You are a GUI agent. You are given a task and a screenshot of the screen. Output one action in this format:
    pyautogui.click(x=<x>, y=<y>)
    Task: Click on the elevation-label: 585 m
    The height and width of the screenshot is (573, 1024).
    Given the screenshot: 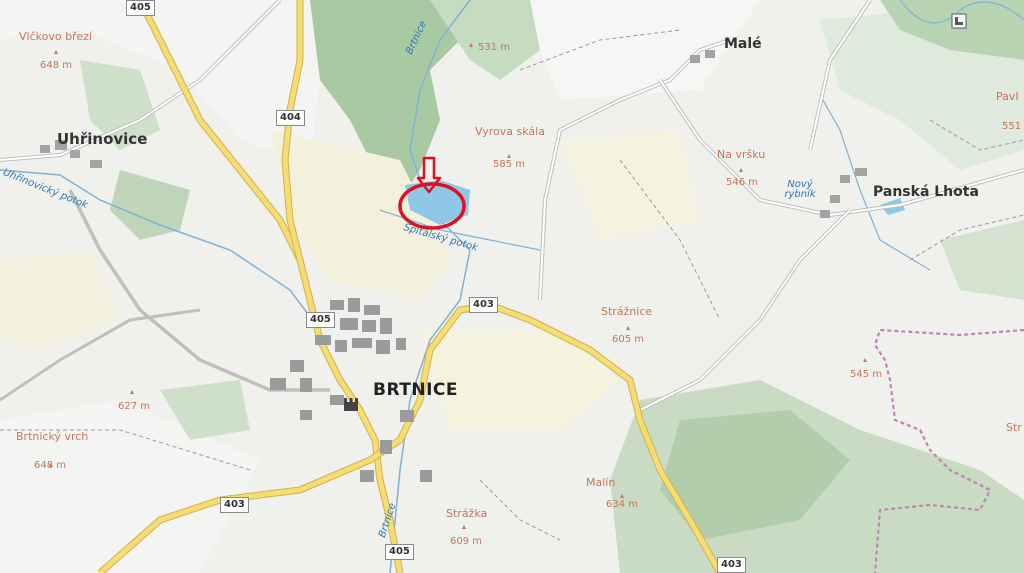 What is the action you would take?
    pyautogui.click(x=509, y=164)
    